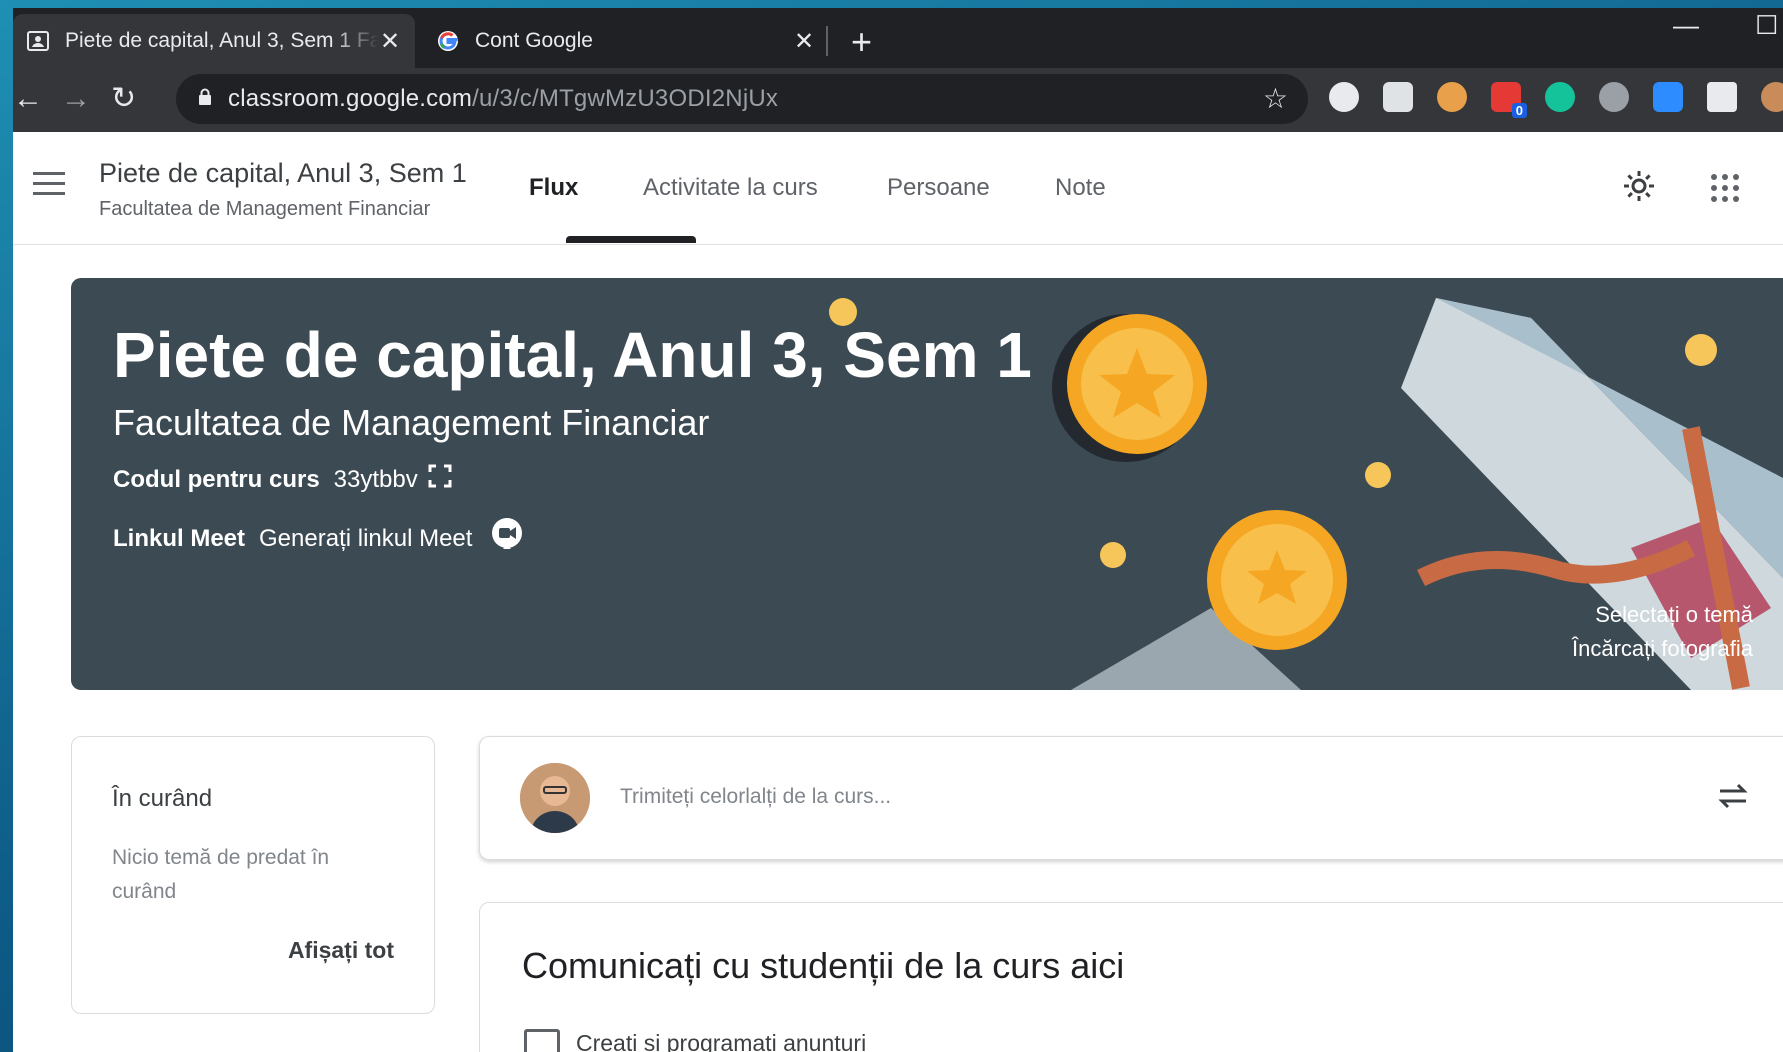 This screenshot has height=1052, width=1783. What do you see at coordinates (827, 41) in the screenshot?
I see `tab-separator` at bounding box center [827, 41].